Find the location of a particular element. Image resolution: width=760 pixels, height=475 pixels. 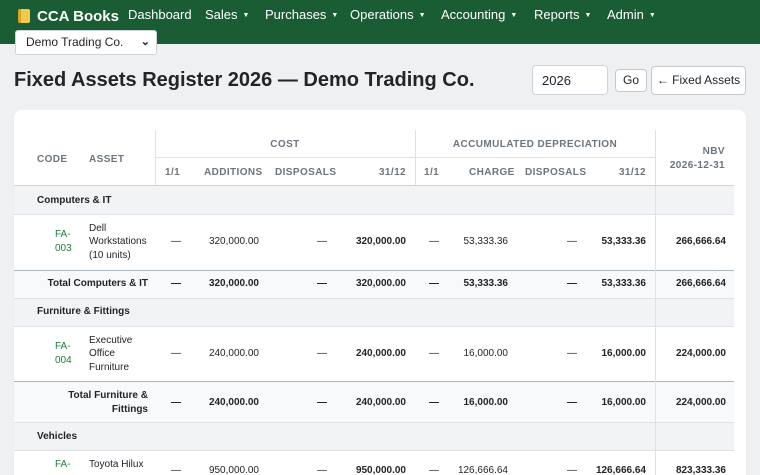

back-to-fixed-assets-button: ← Fixed Assets is located at coordinates (698, 80).